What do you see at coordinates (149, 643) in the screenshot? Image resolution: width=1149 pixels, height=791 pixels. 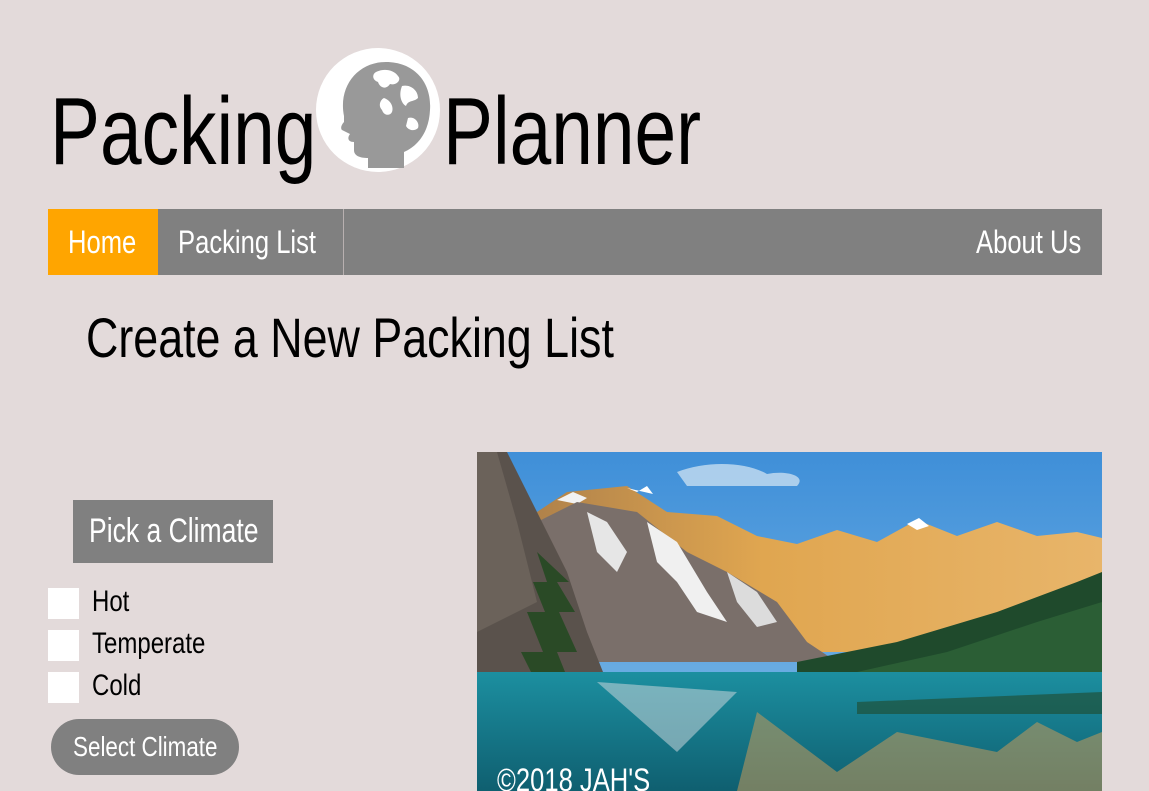 I see `temperate-label: Temperate` at bounding box center [149, 643].